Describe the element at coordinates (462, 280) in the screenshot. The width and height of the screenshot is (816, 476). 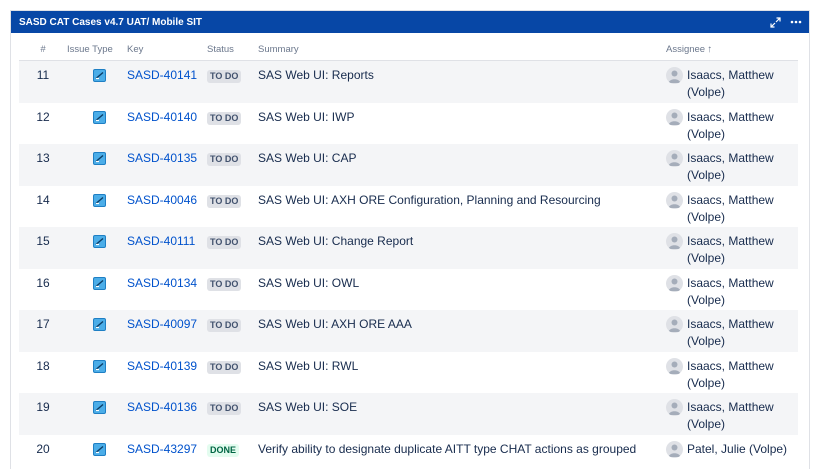
I see `issue-summary: SAS Web UI: OWL` at that location.